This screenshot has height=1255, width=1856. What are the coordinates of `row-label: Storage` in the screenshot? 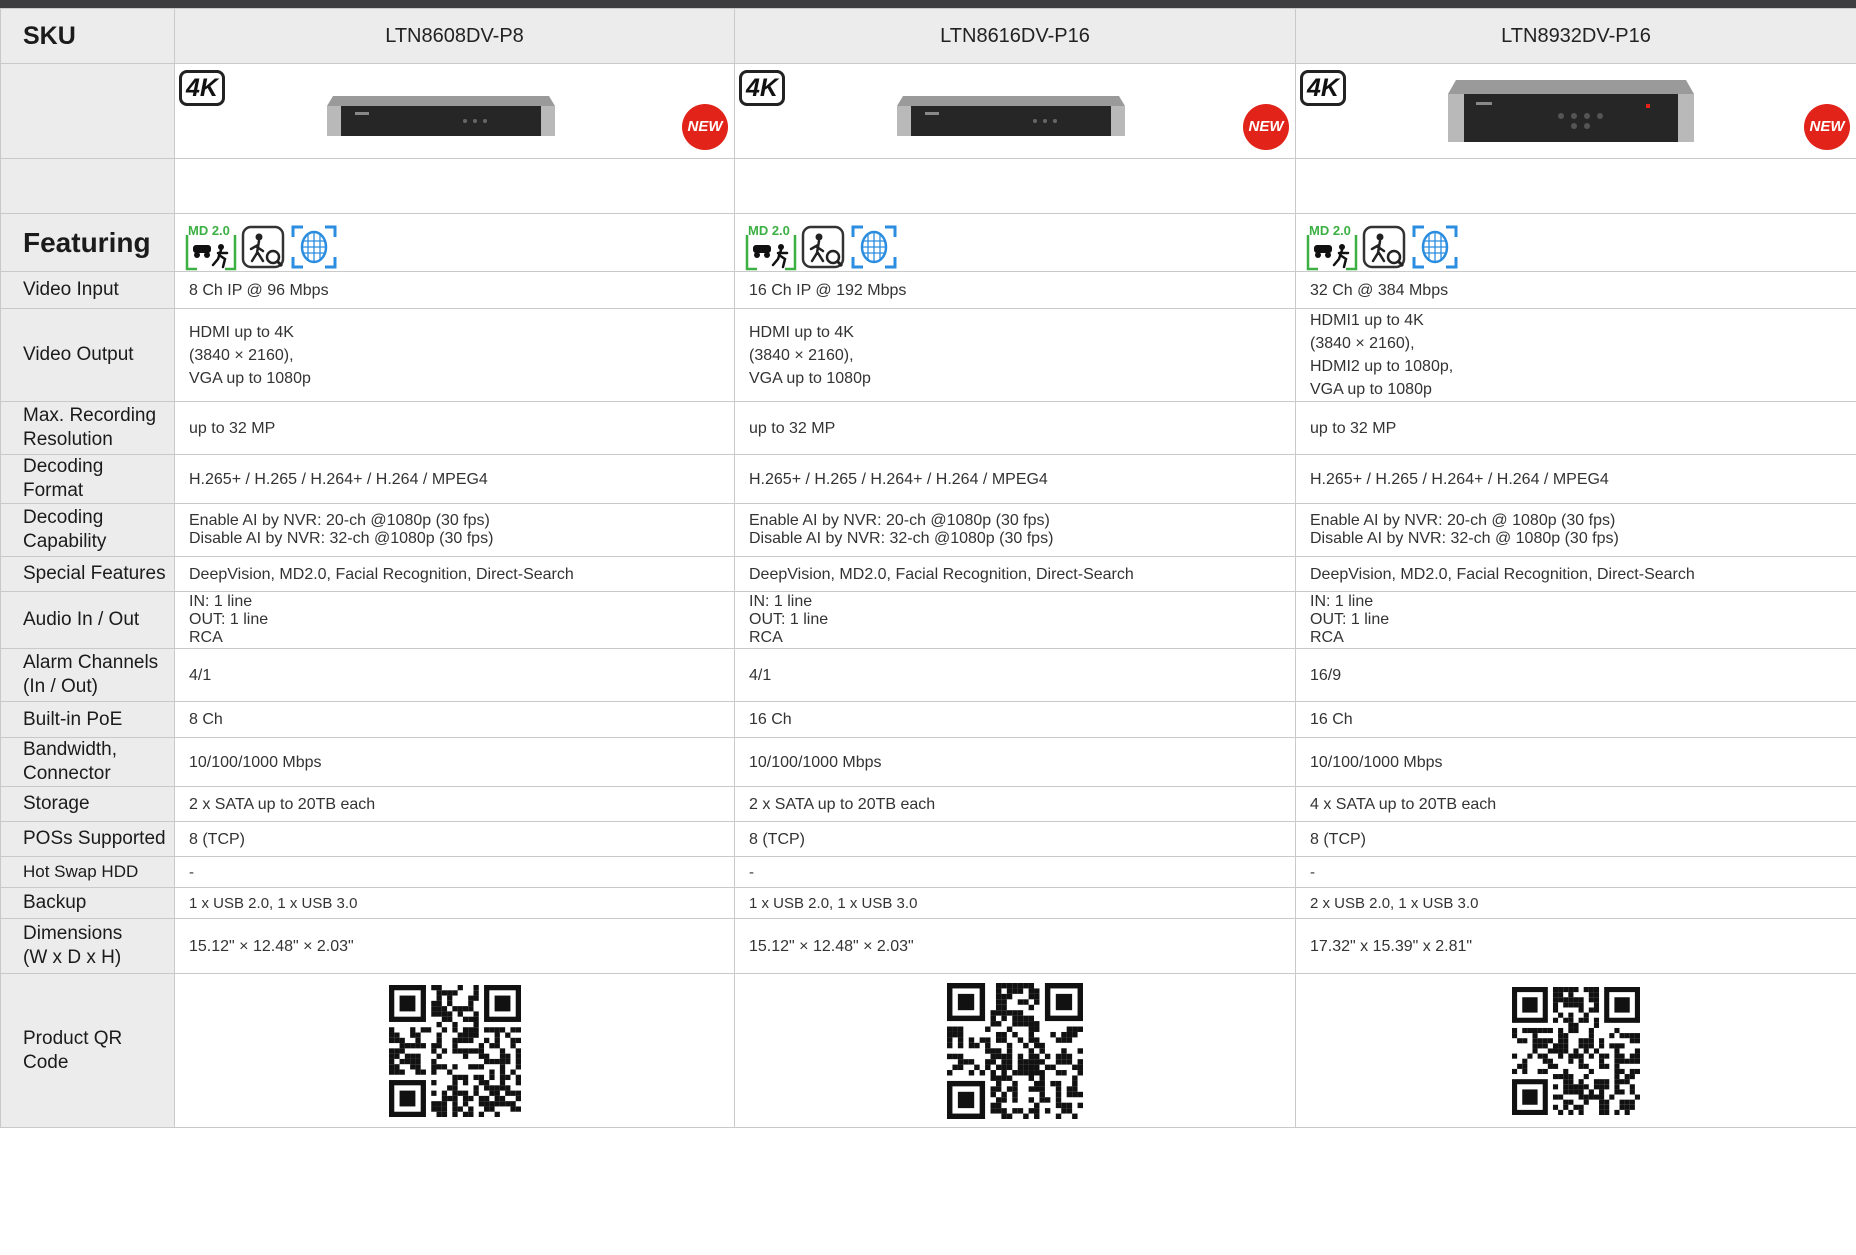 It's located at (87, 804).